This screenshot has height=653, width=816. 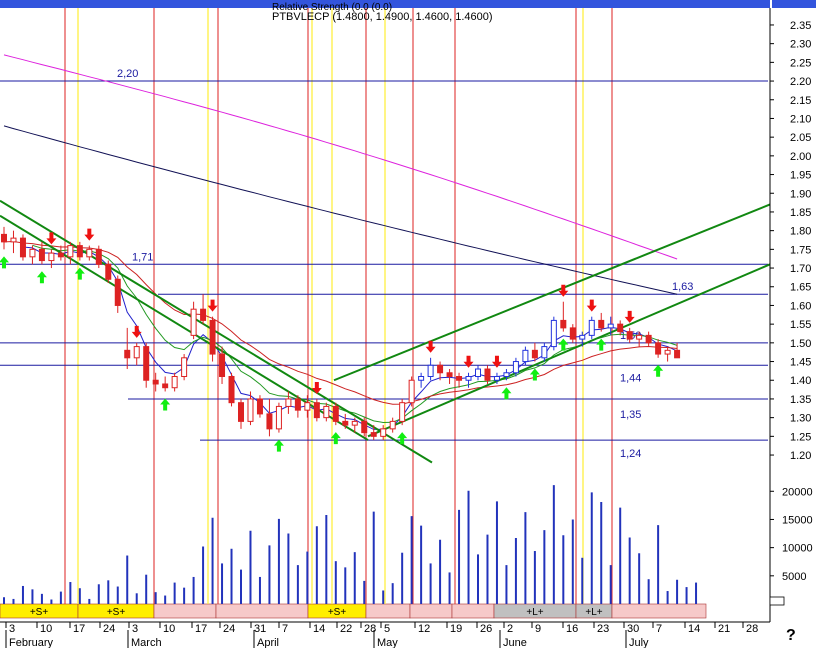 What do you see at coordinates (424, 629) in the screenshot?
I see `x-tick-label: 12` at bounding box center [424, 629].